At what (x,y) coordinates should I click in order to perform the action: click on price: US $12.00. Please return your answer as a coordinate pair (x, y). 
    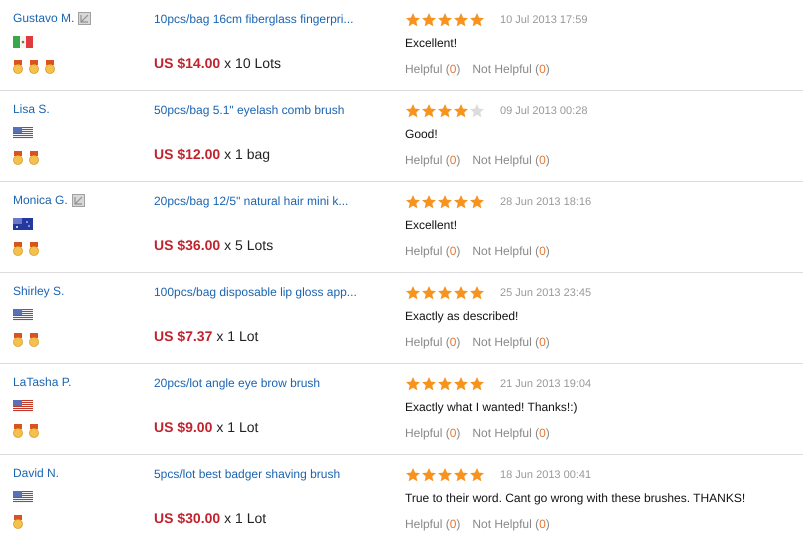
    Looking at the image, I should click on (187, 154).